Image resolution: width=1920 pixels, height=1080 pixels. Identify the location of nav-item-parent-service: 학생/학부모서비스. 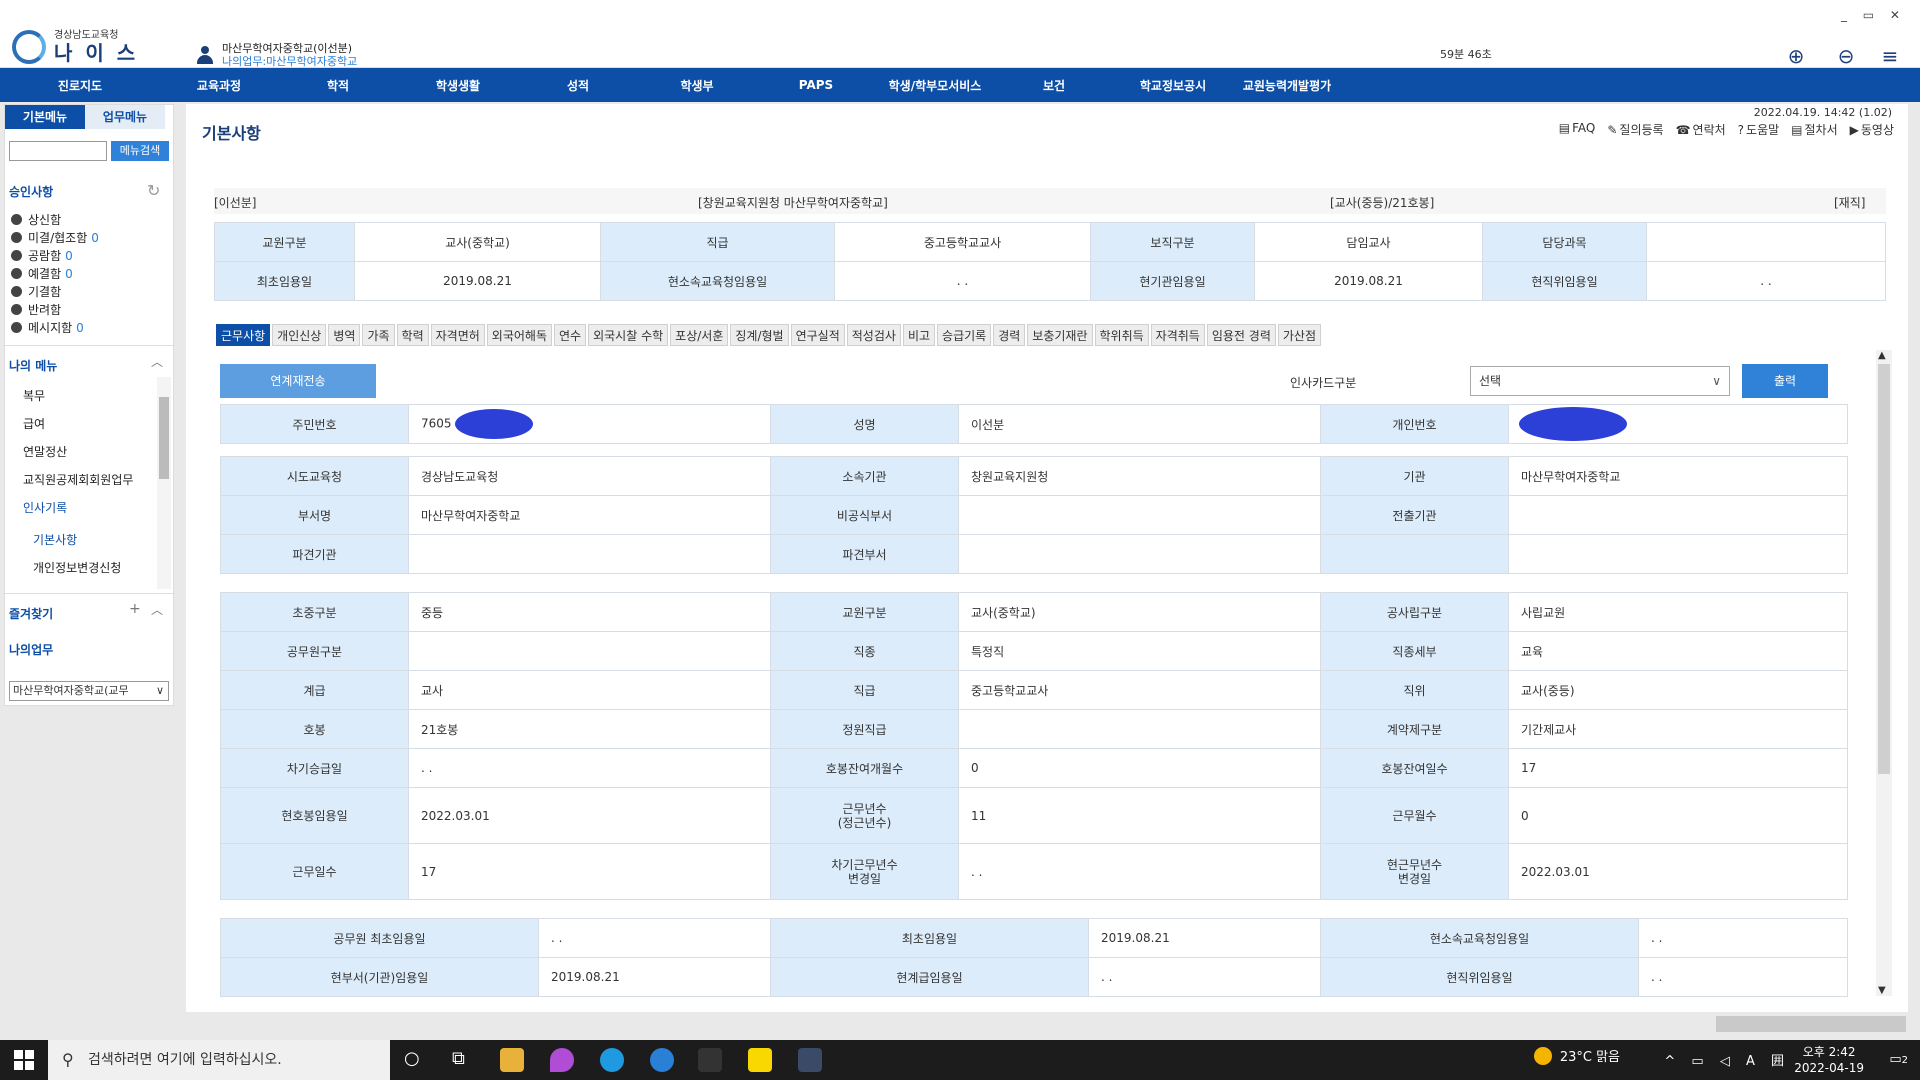
(935, 85).